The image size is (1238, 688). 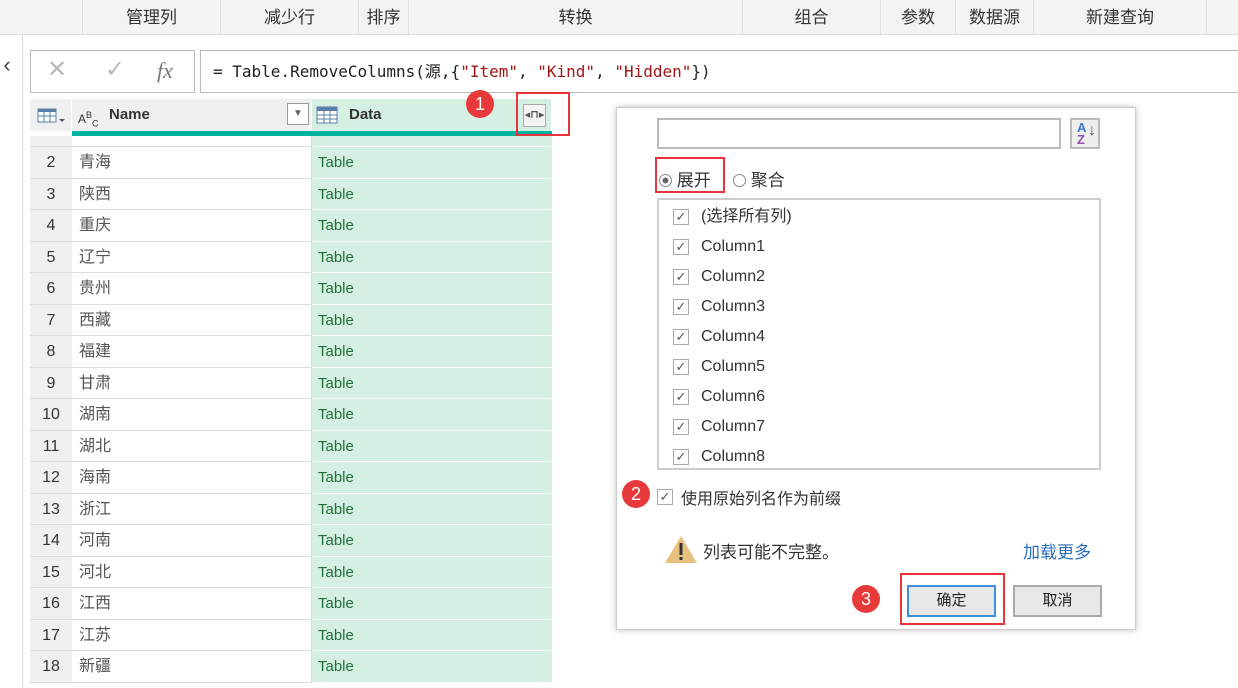 What do you see at coordinates (383, 17) in the screenshot?
I see `ribbon-group-sort: 排序` at bounding box center [383, 17].